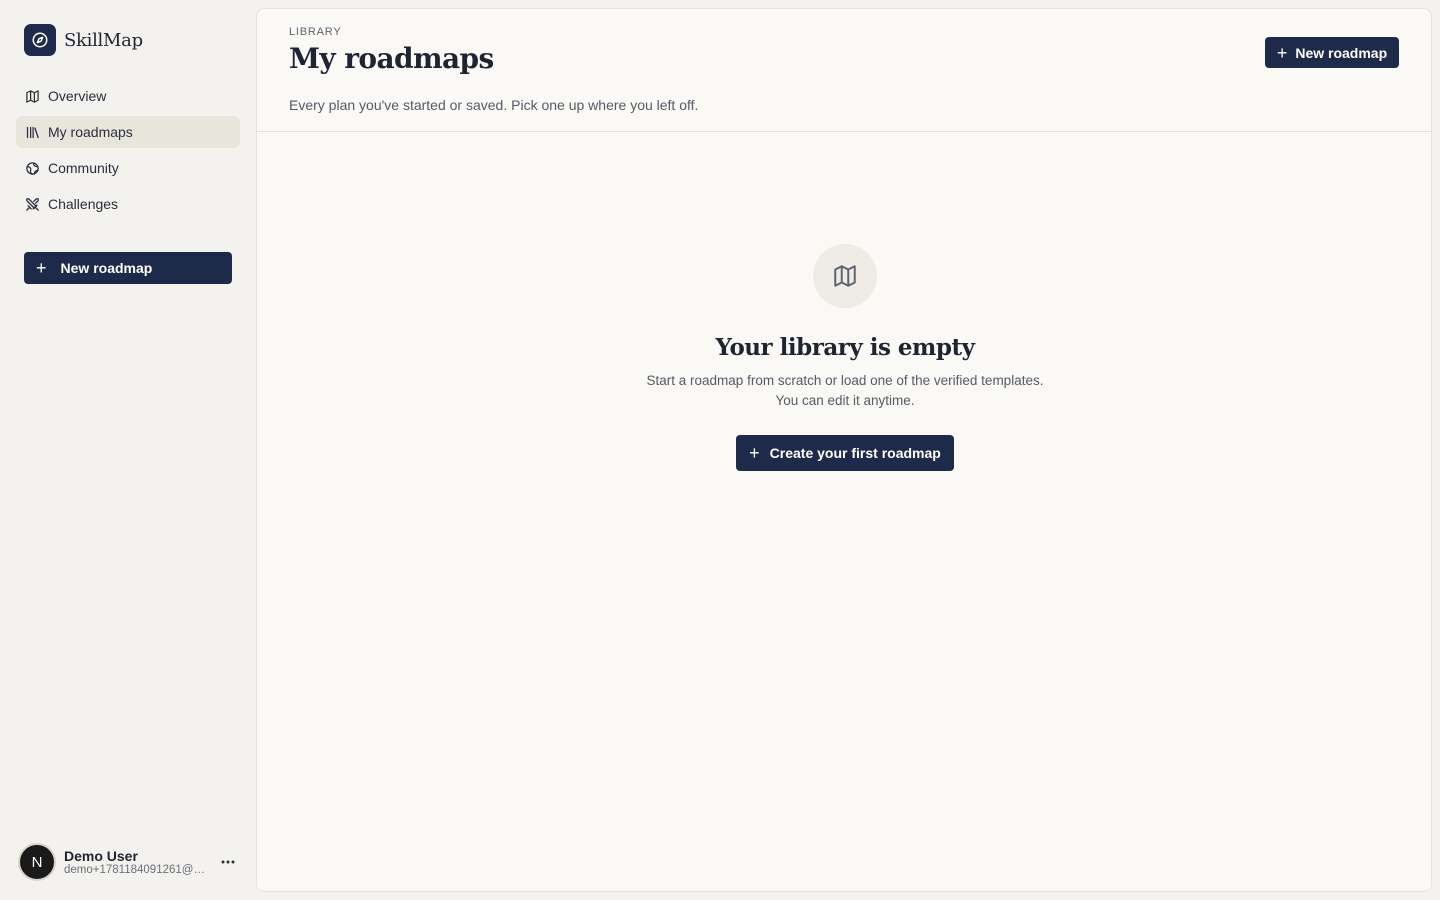 Image resolution: width=1440 pixels, height=900 pixels. I want to click on button-label: Create your first roadmap, so click(855, 453).